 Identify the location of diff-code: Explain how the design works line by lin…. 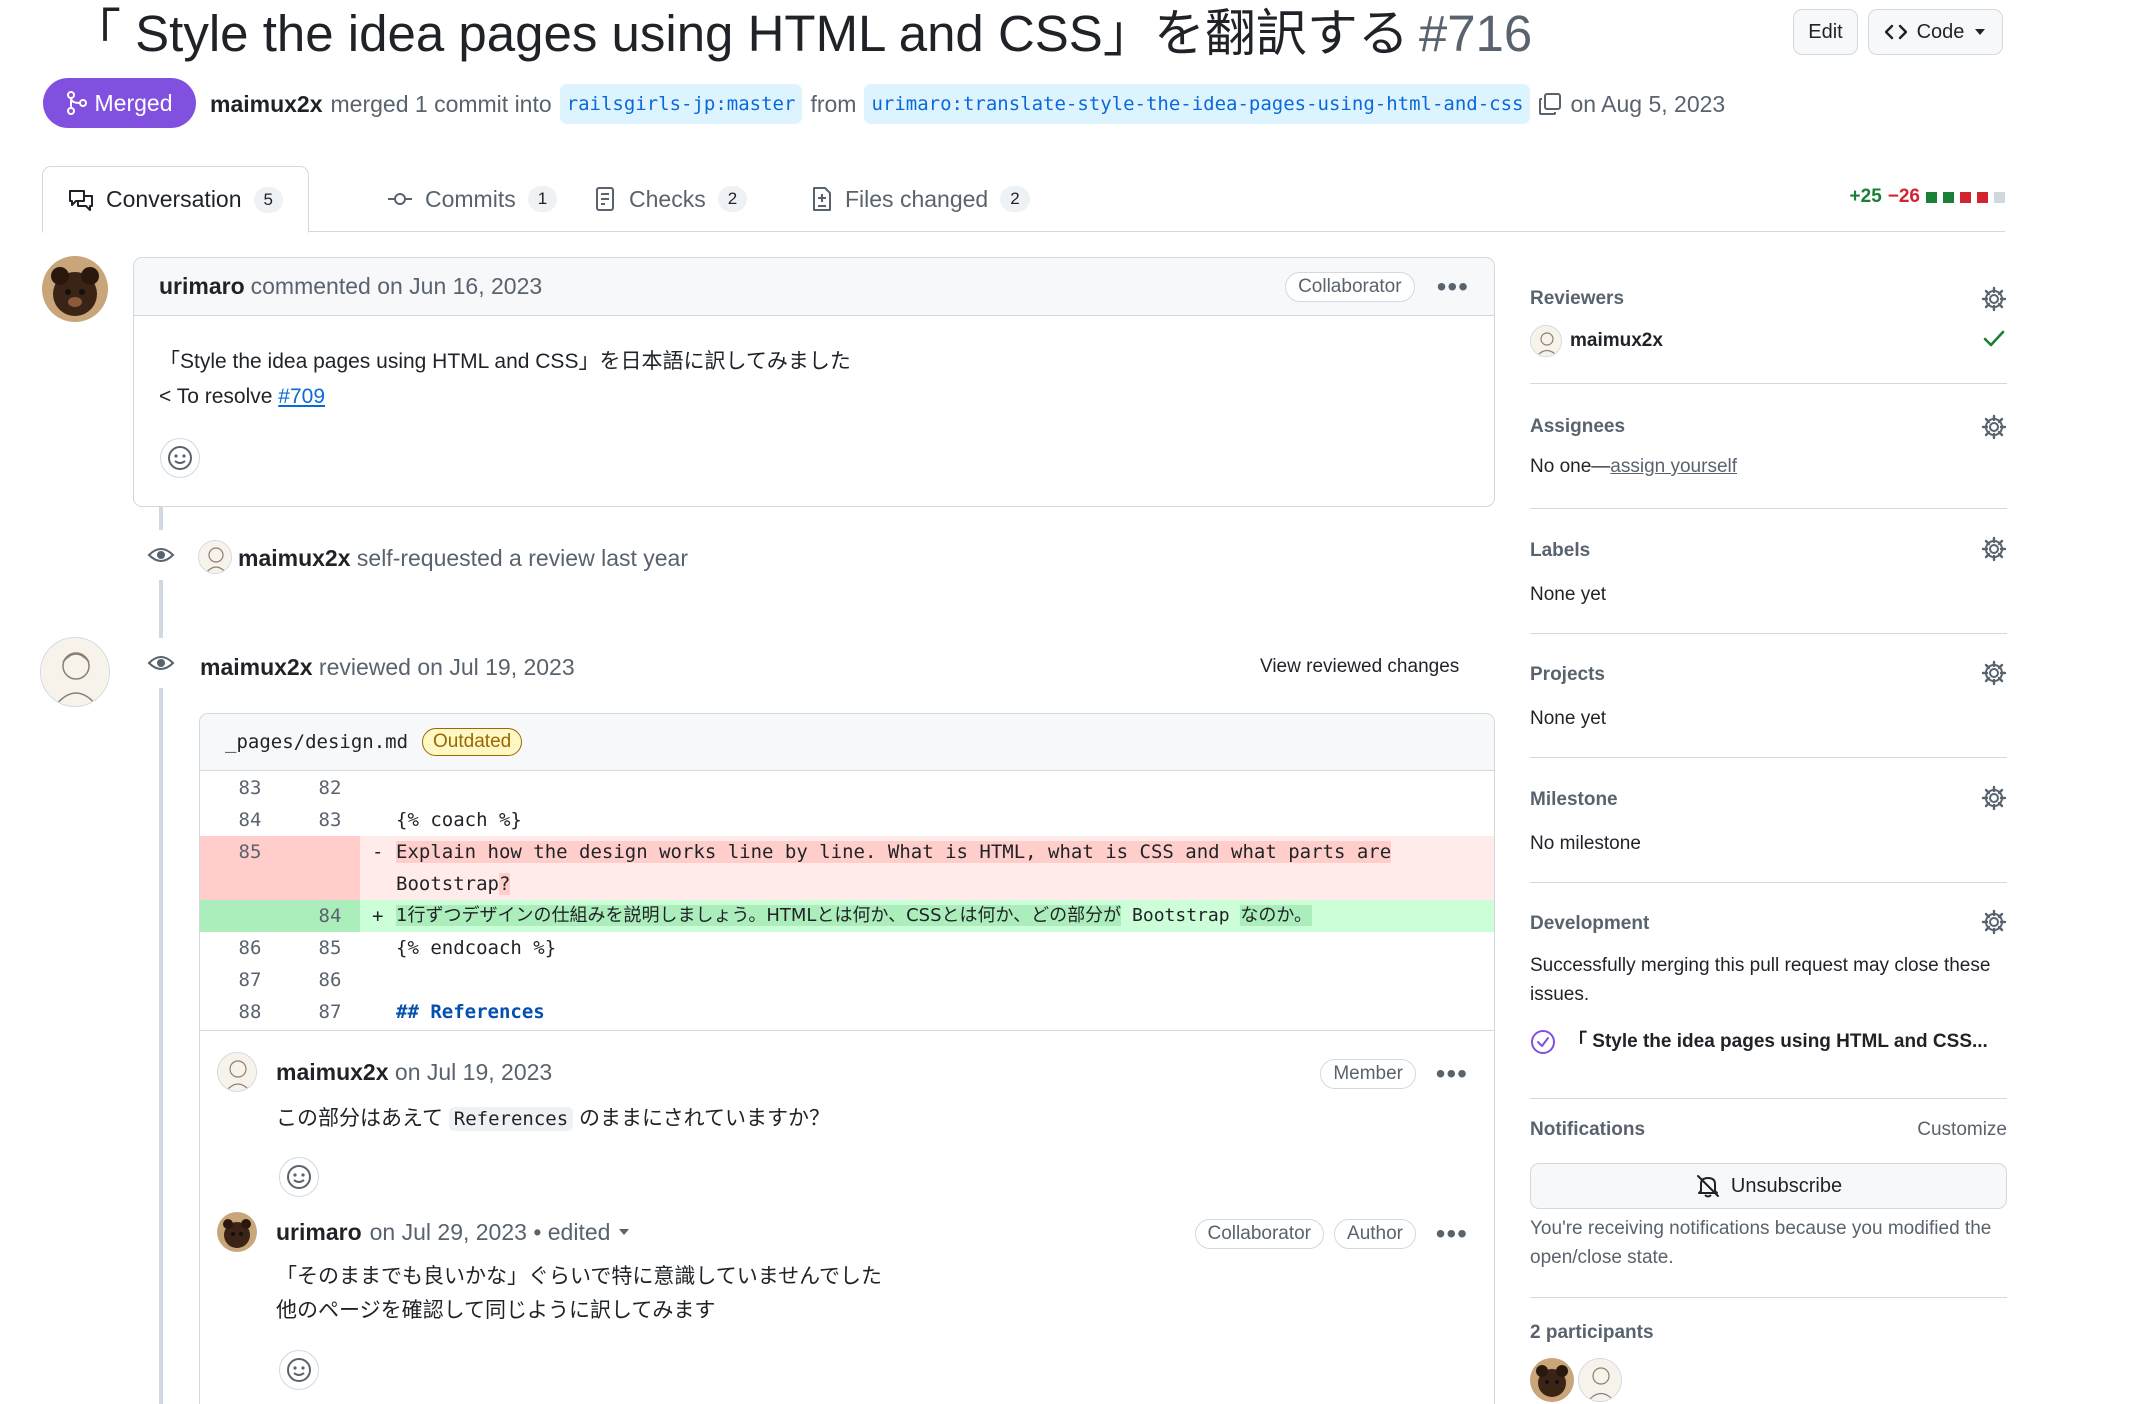
(894, 868).